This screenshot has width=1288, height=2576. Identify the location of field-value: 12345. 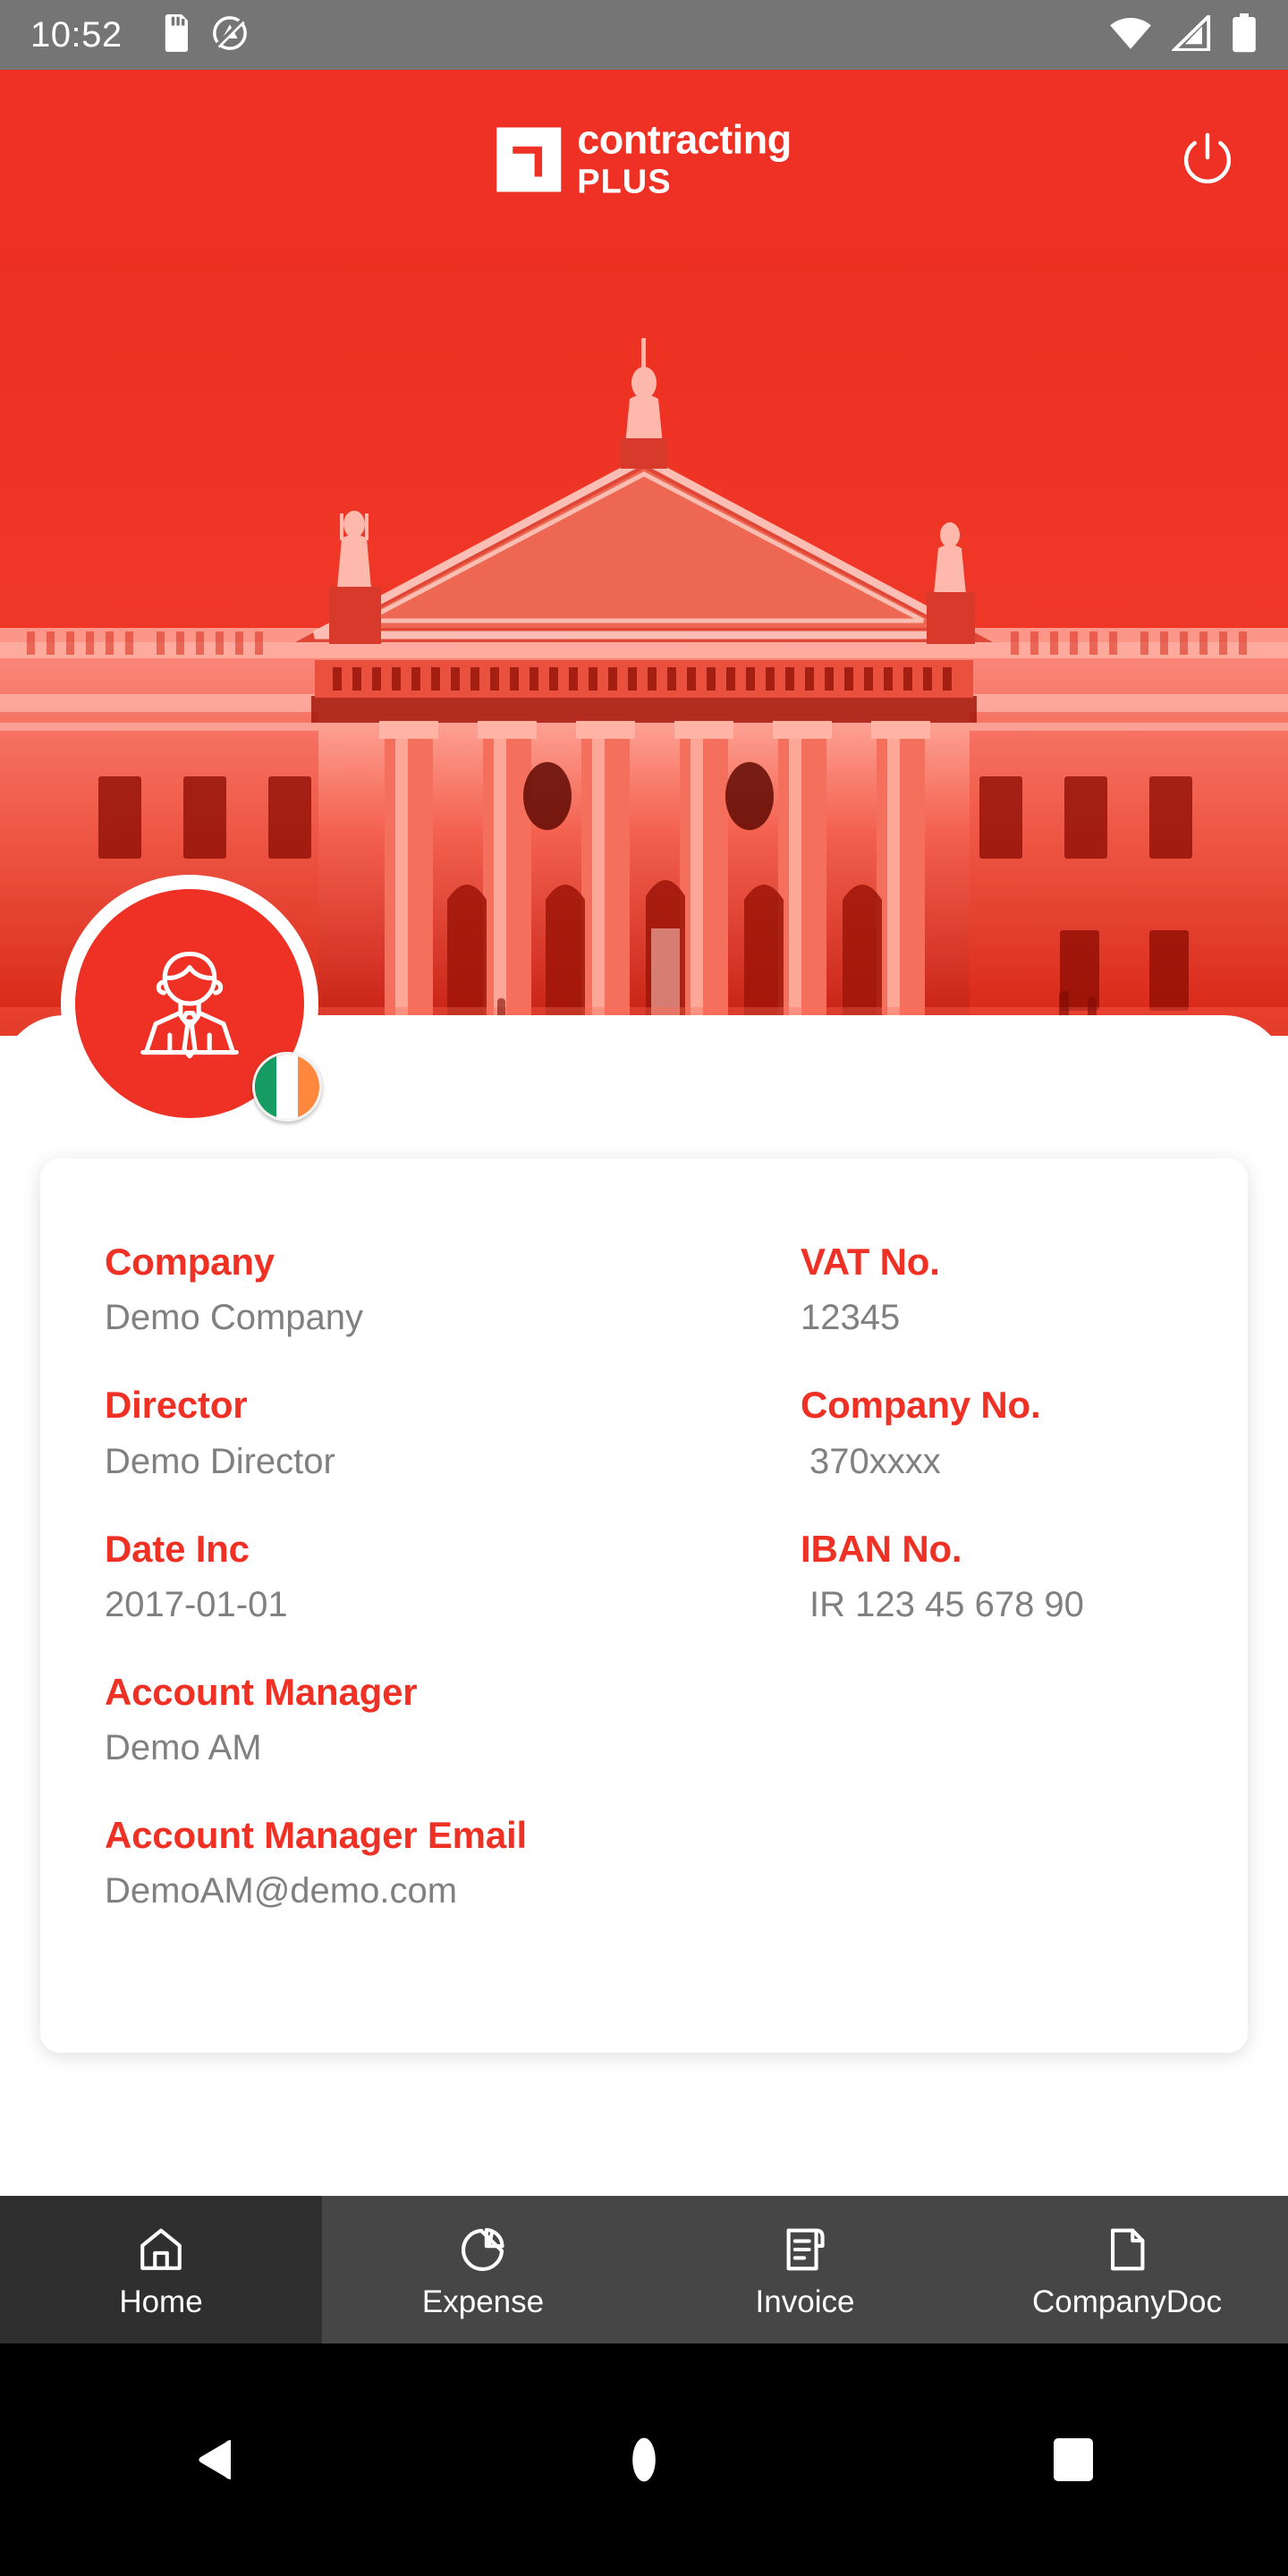
(851, 1318).